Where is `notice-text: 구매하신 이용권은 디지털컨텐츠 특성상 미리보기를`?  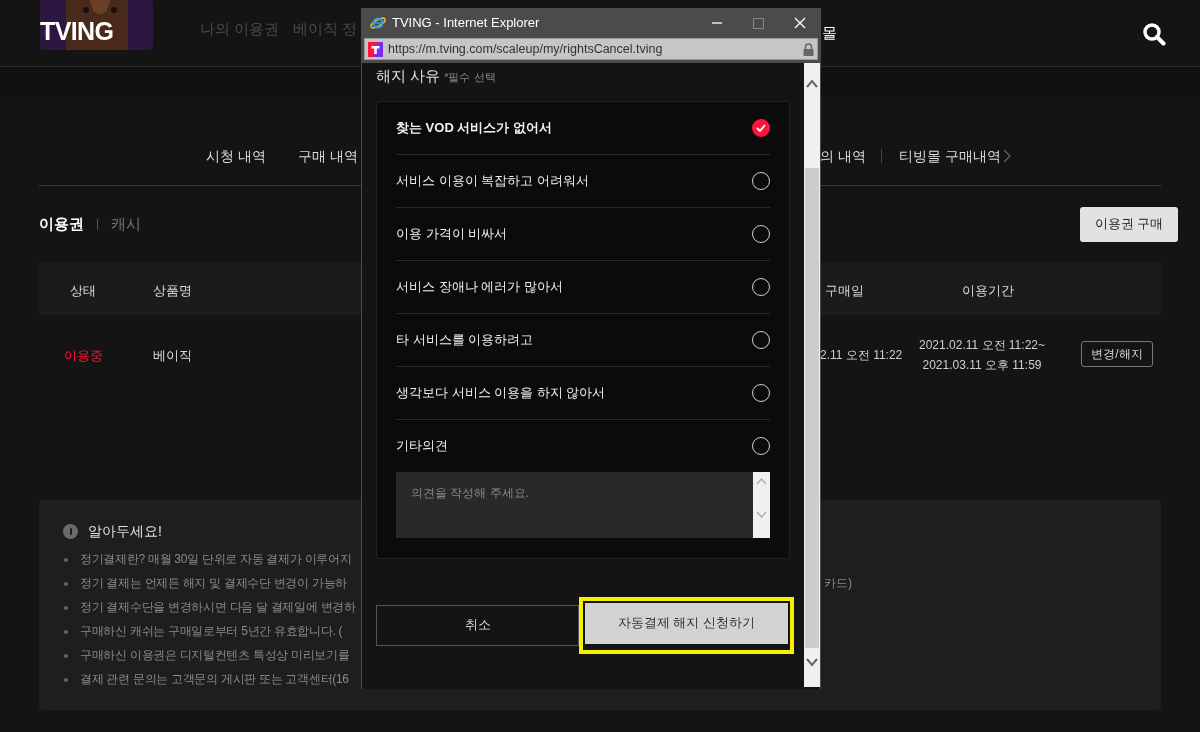
notice-text: 구매하신 이용권은 디지털컨텐츠 특성상 미리보기를 is located at coordinates (215, 655).